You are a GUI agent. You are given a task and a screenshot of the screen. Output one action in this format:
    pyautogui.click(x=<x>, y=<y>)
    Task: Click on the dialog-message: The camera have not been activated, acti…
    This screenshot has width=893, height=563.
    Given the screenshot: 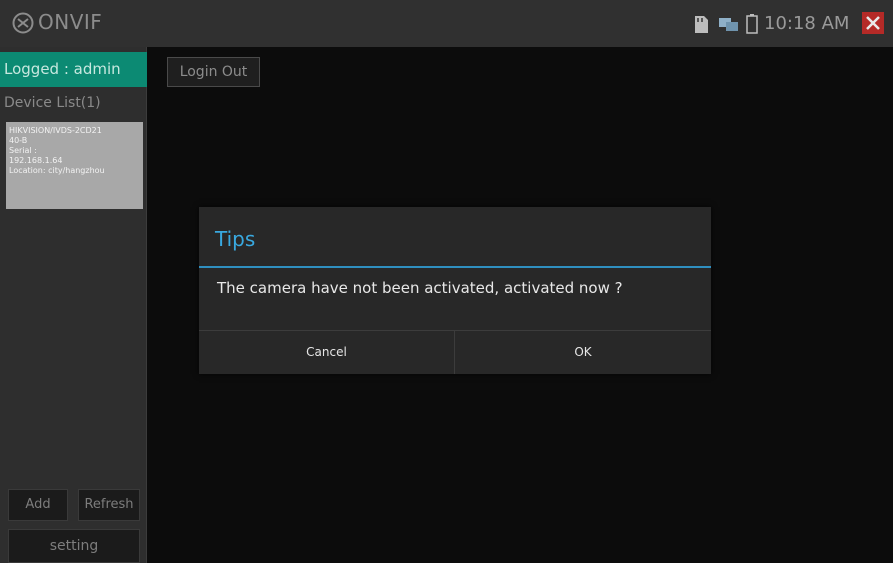 What is the action you would take?
    pyautogui.click(x=420, y=288)
    